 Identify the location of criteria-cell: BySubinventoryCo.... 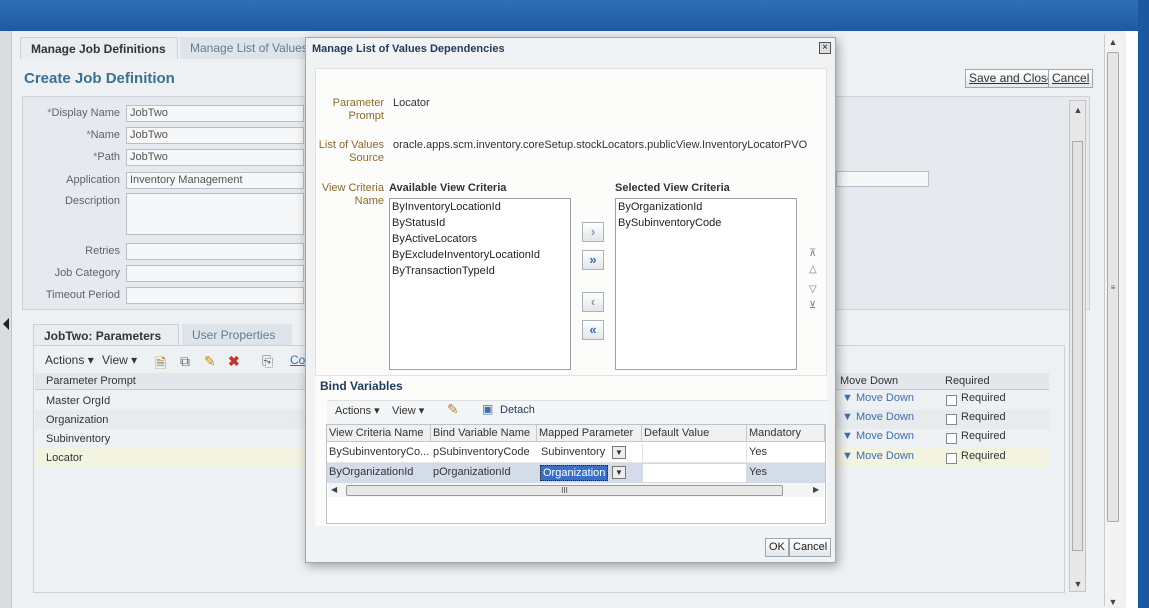
(379, 452).